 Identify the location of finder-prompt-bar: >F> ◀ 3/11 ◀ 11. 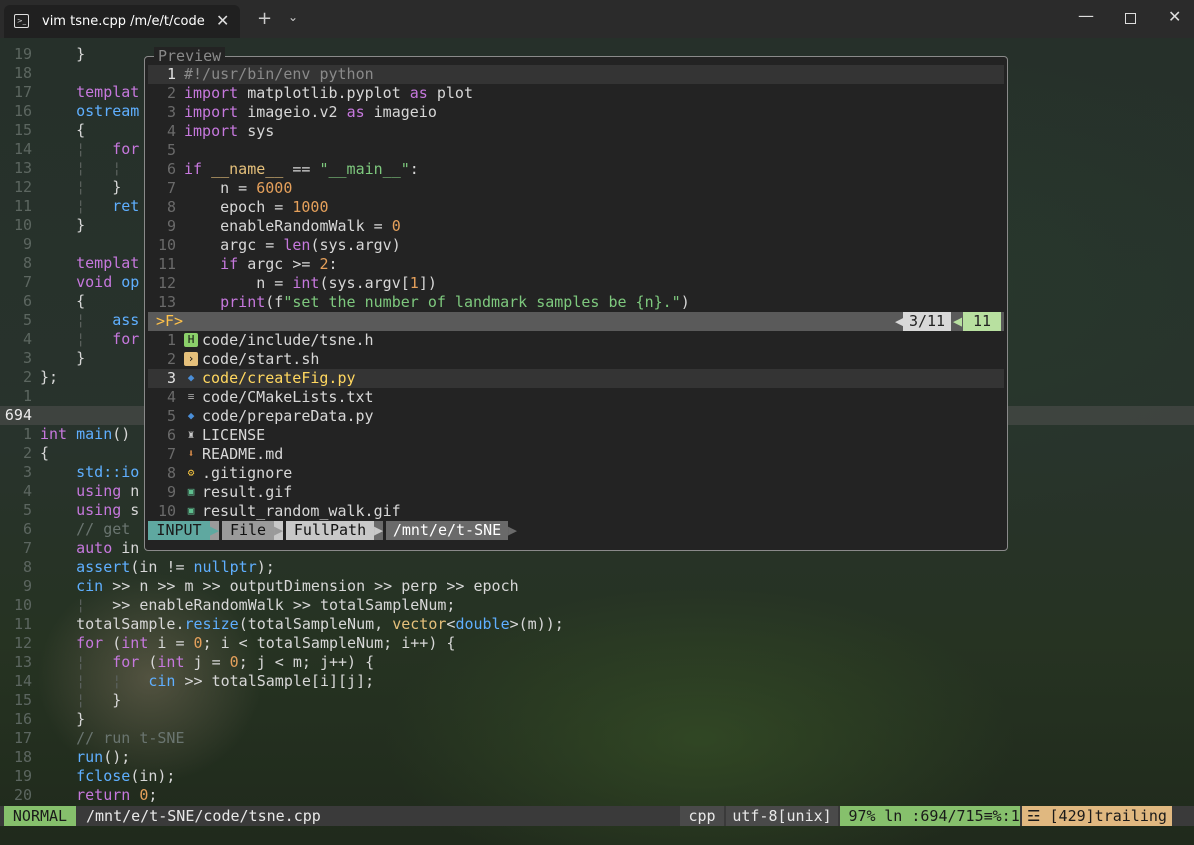
(576, 321).